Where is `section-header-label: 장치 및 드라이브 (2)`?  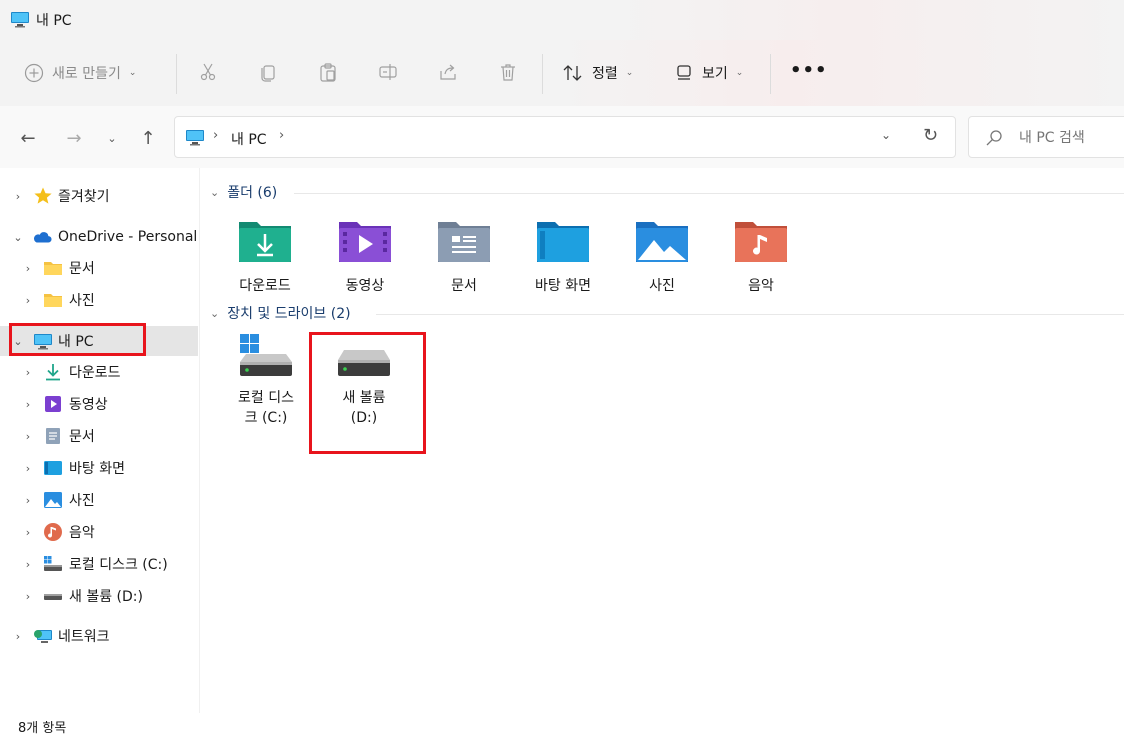
section-header-label: 장치 및 드라이브 (2) is located at coordinates (289, 314).